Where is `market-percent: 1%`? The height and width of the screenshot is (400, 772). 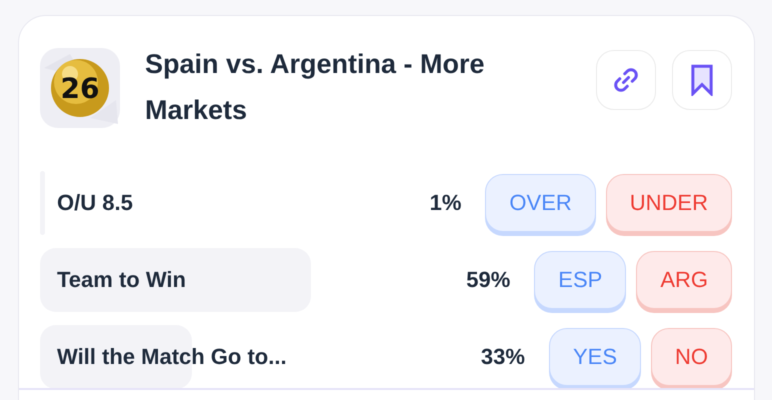
market-percent: 1% is located at coordinates (446, 203).